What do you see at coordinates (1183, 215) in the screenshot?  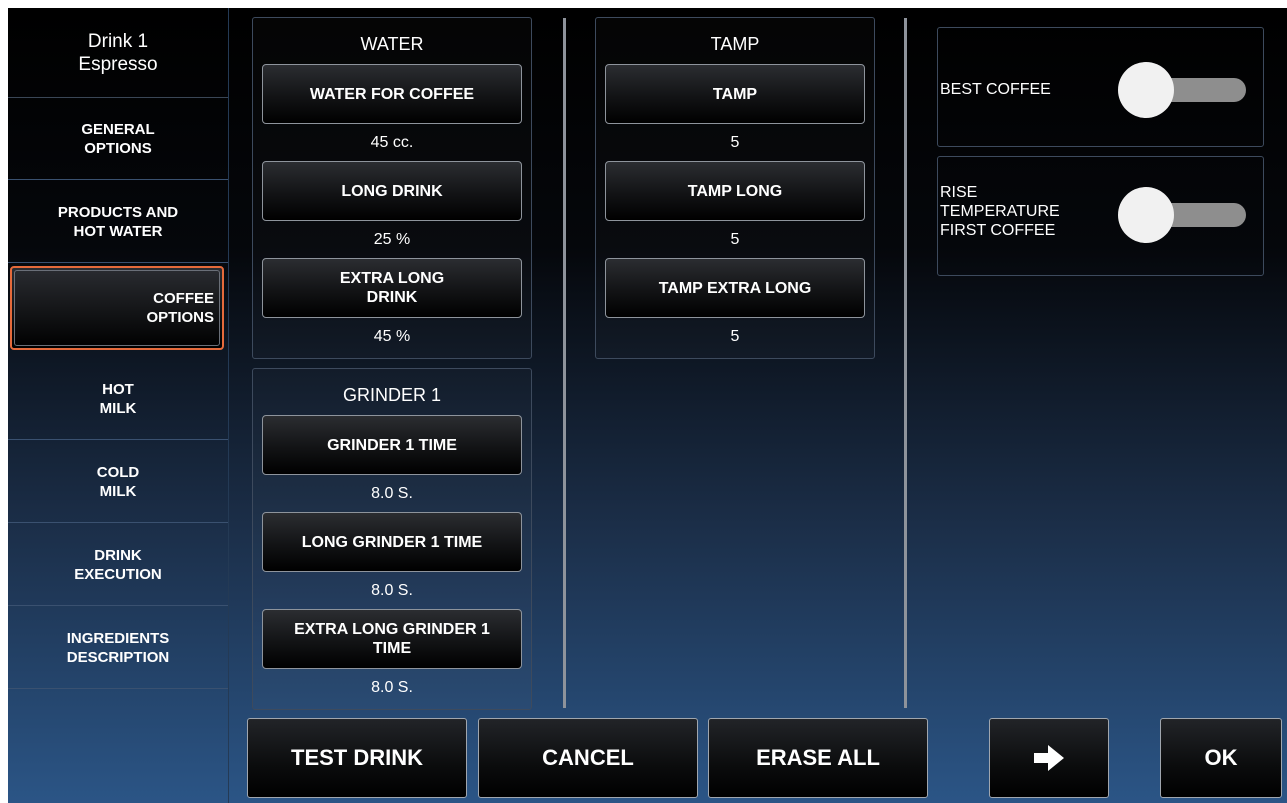 I see `rise-temperature-toggle` at bounding box center [1183, 215].